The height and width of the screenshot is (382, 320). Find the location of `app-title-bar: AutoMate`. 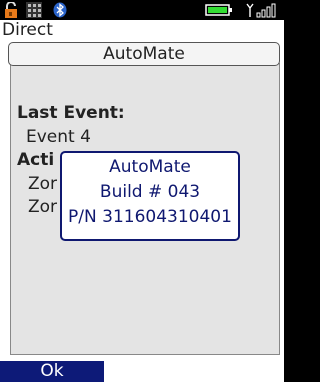

app-title-bar: AutoMate is located at coordinates (144, 54).